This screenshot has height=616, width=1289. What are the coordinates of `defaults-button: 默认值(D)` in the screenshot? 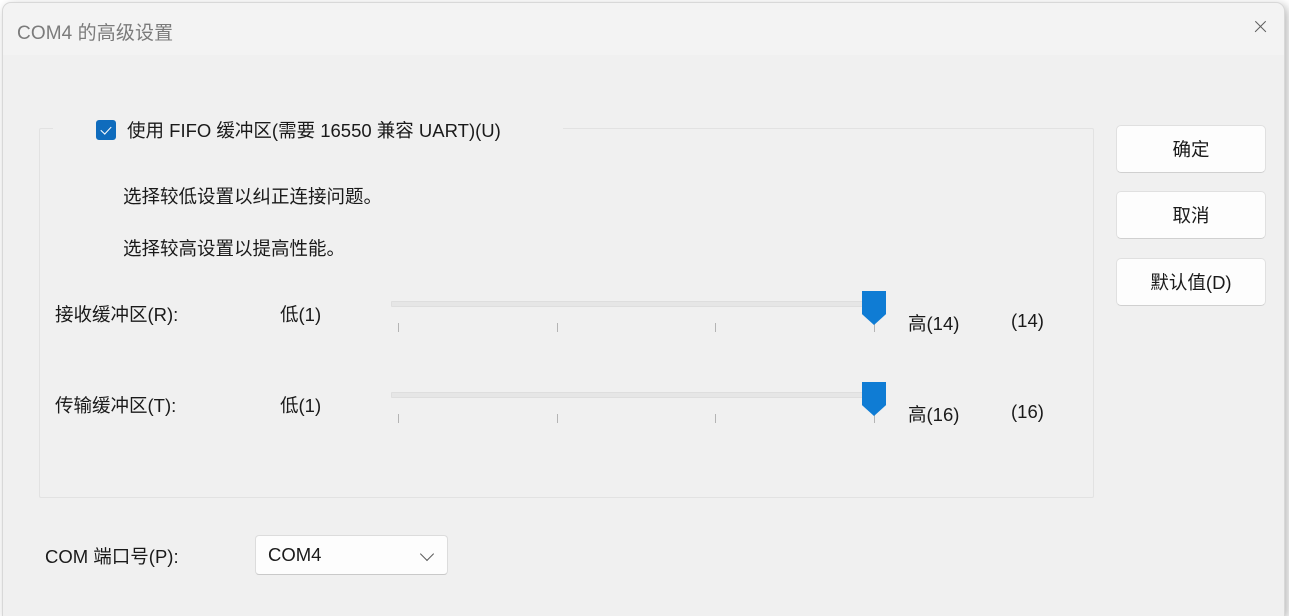 It's located at (1191, 282).